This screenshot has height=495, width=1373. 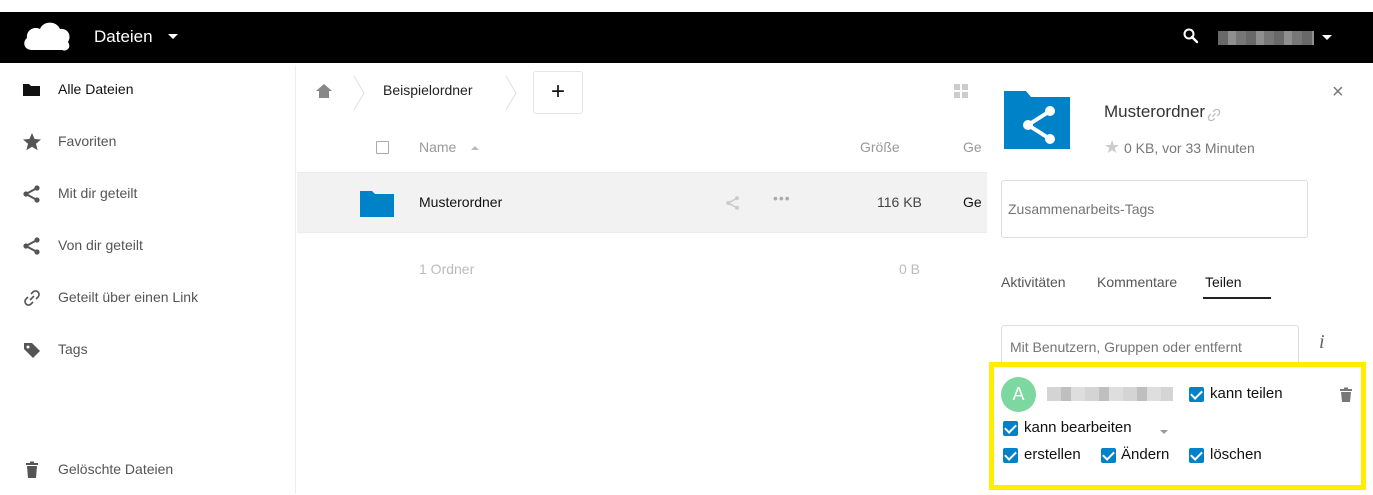 I want to click on file-modified: Ge, so click(x=972, y=202).